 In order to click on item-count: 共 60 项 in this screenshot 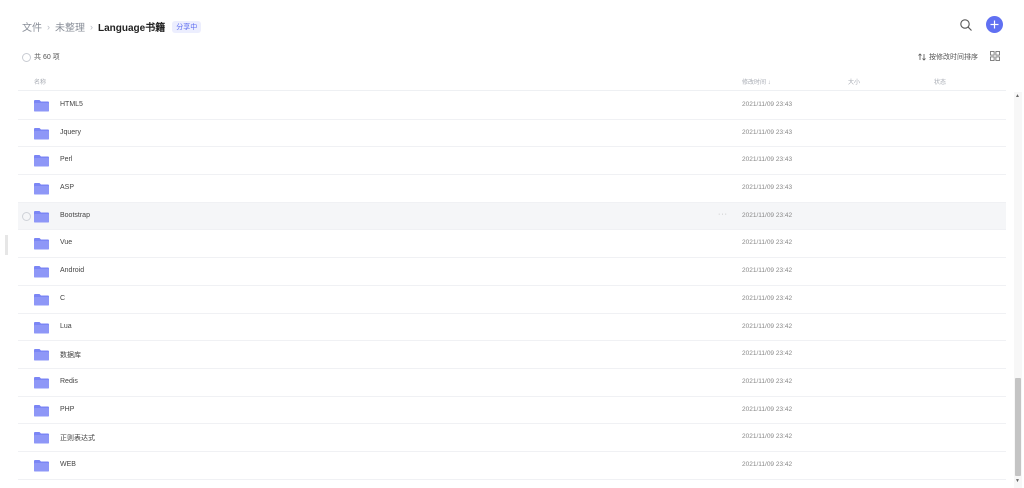, I will do `click(47, 57)`.